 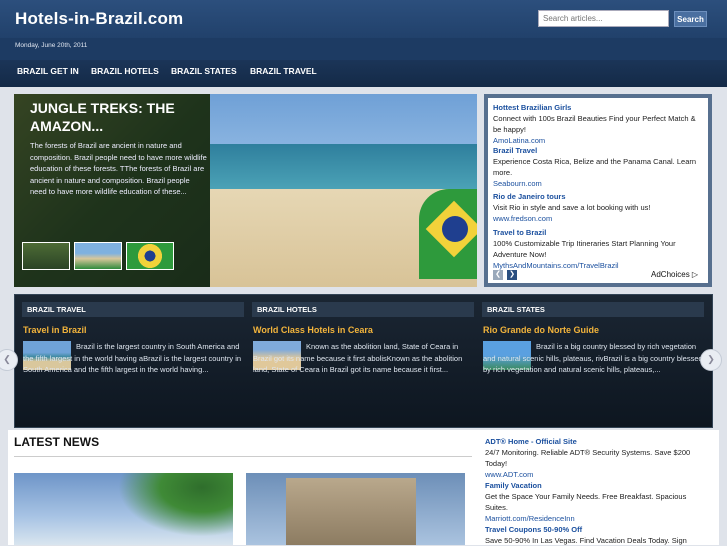 I want to click on category-post-title: Travel in Brazil, so click(x=55, y=330).